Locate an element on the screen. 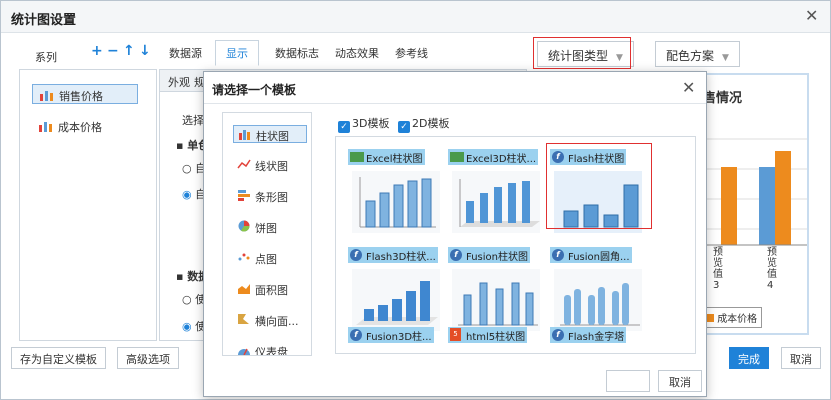  series-panel: 销售价格 成本价格 is located at coordinates (88, 205).